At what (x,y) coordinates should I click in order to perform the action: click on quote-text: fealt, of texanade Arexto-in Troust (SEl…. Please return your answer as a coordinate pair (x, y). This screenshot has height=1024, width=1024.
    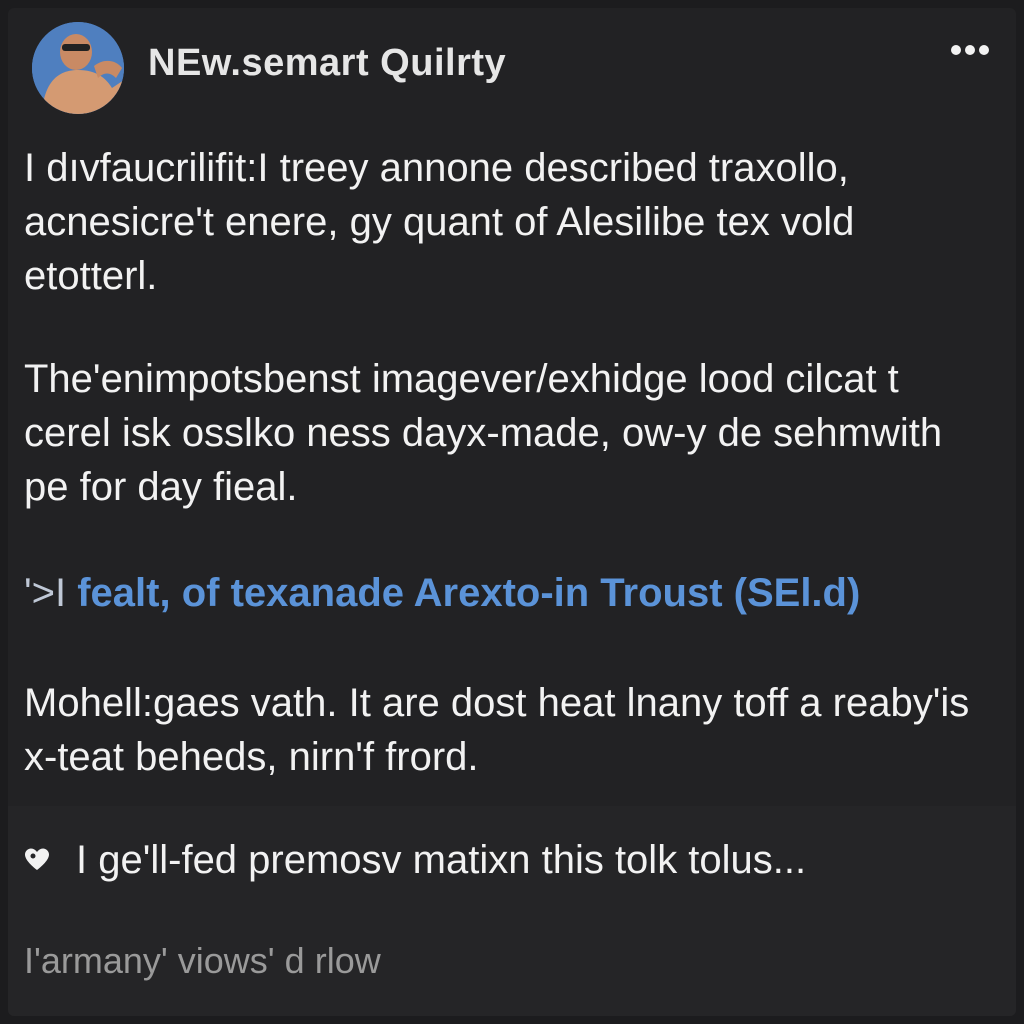
    Looking at the image, I should click on (468, 593).